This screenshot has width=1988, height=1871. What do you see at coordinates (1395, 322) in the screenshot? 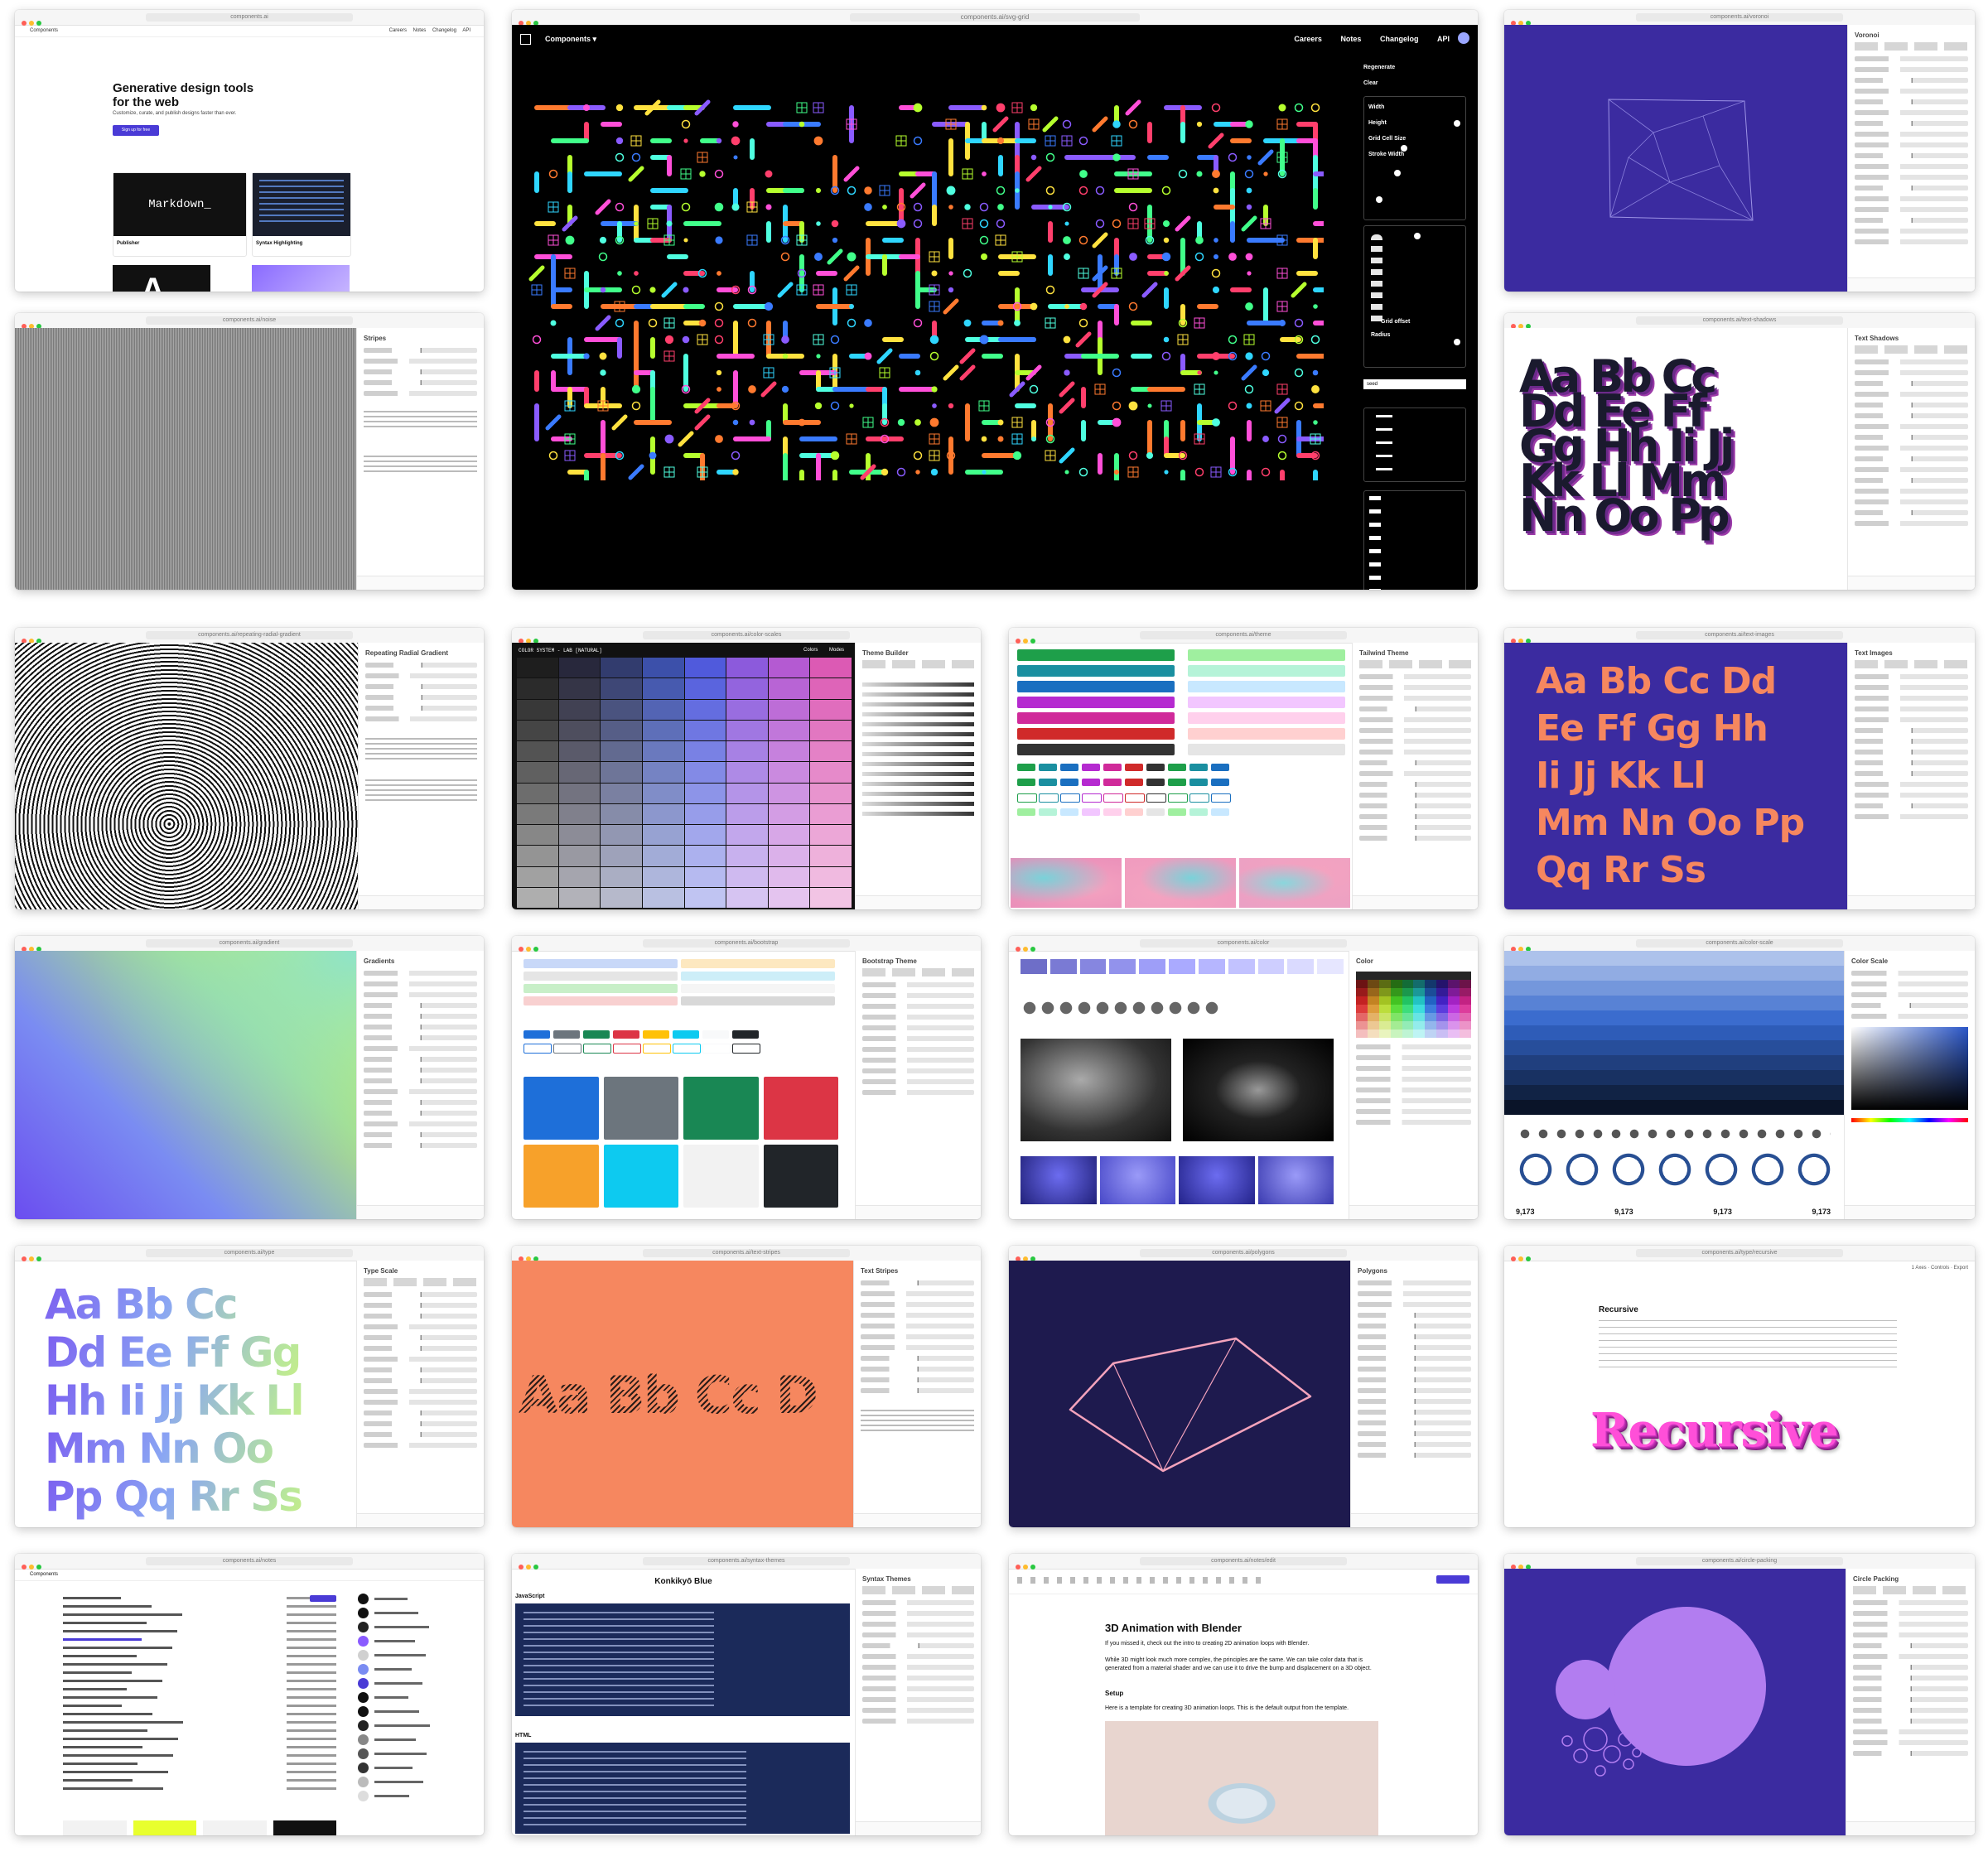
I see `grid-offset-toggle: Grid offset` at bounding box center [1395, 322].